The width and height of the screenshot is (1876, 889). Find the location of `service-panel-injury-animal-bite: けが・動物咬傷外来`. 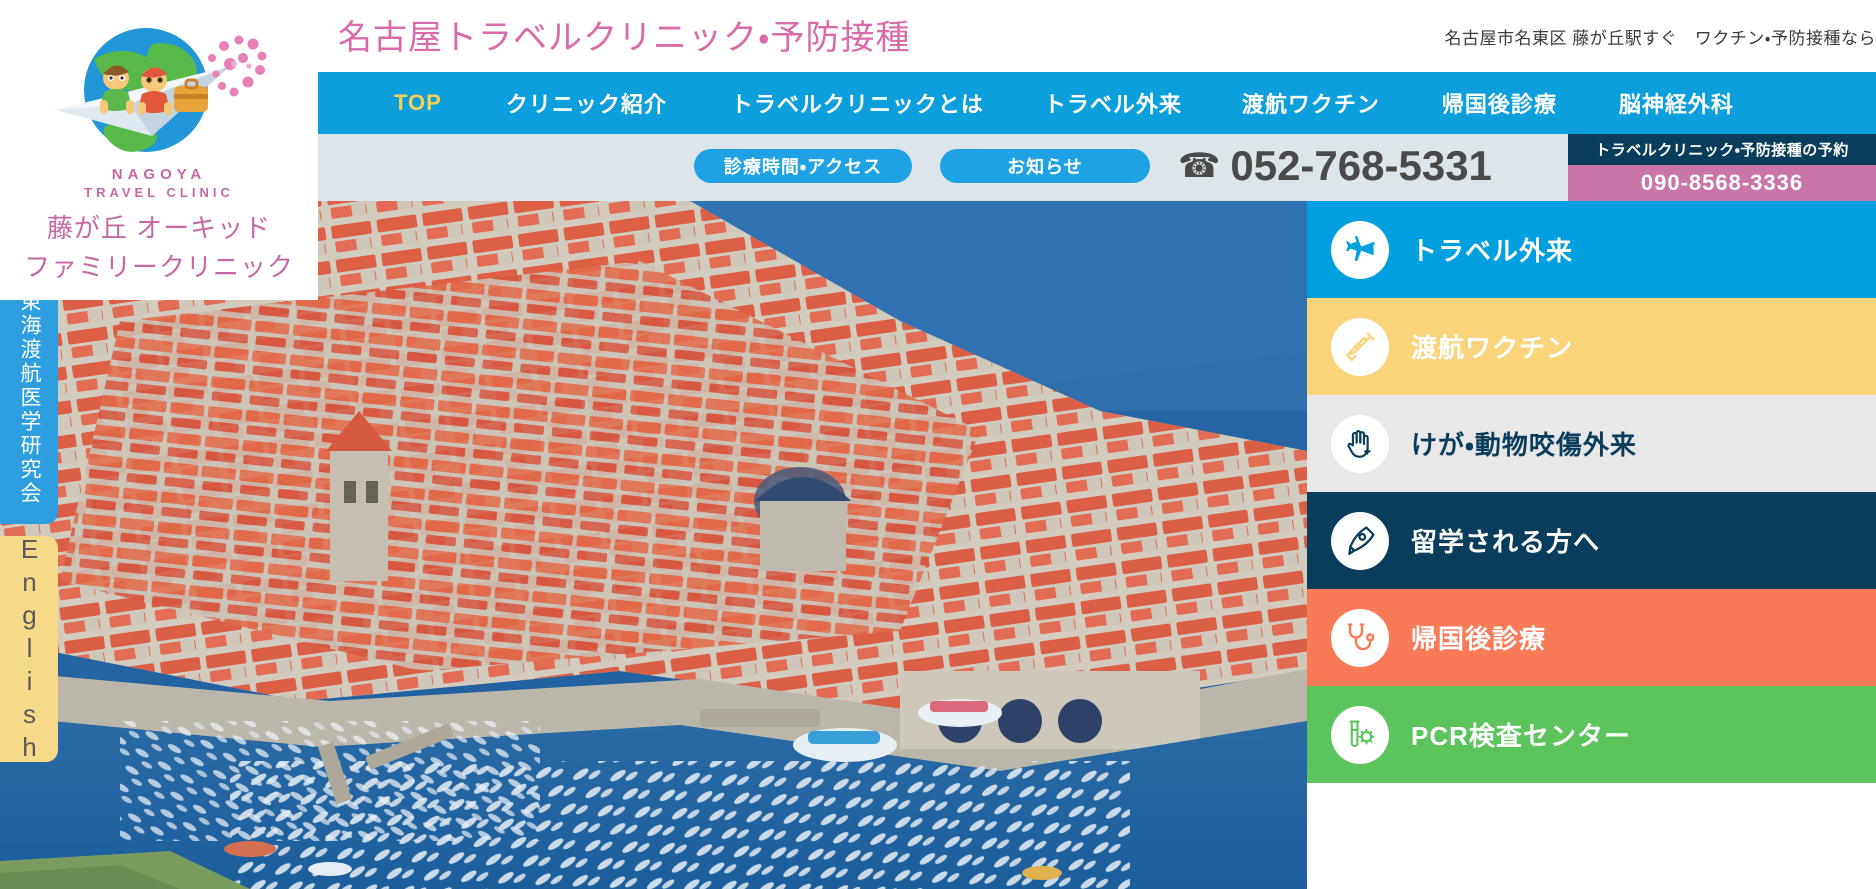

service-panel-injury-animal-bite: けが・動物咬傷外来 is located at coordinates (1591, 443).